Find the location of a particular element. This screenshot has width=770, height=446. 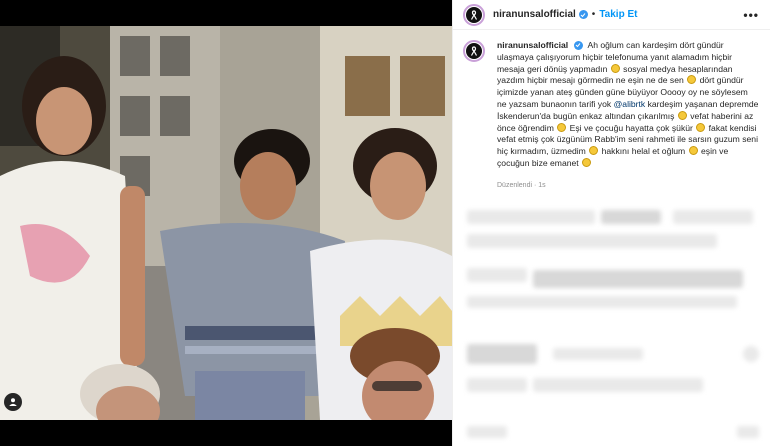

blurred-avatar is located at coordinates (751, 354).